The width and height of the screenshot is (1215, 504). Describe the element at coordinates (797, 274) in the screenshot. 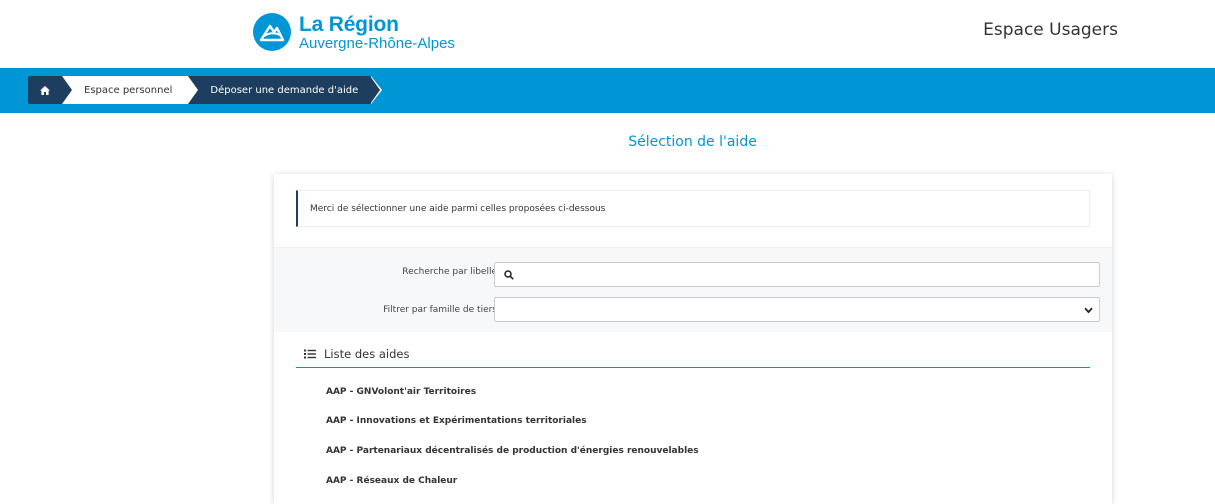

I see `search-input` at that location.